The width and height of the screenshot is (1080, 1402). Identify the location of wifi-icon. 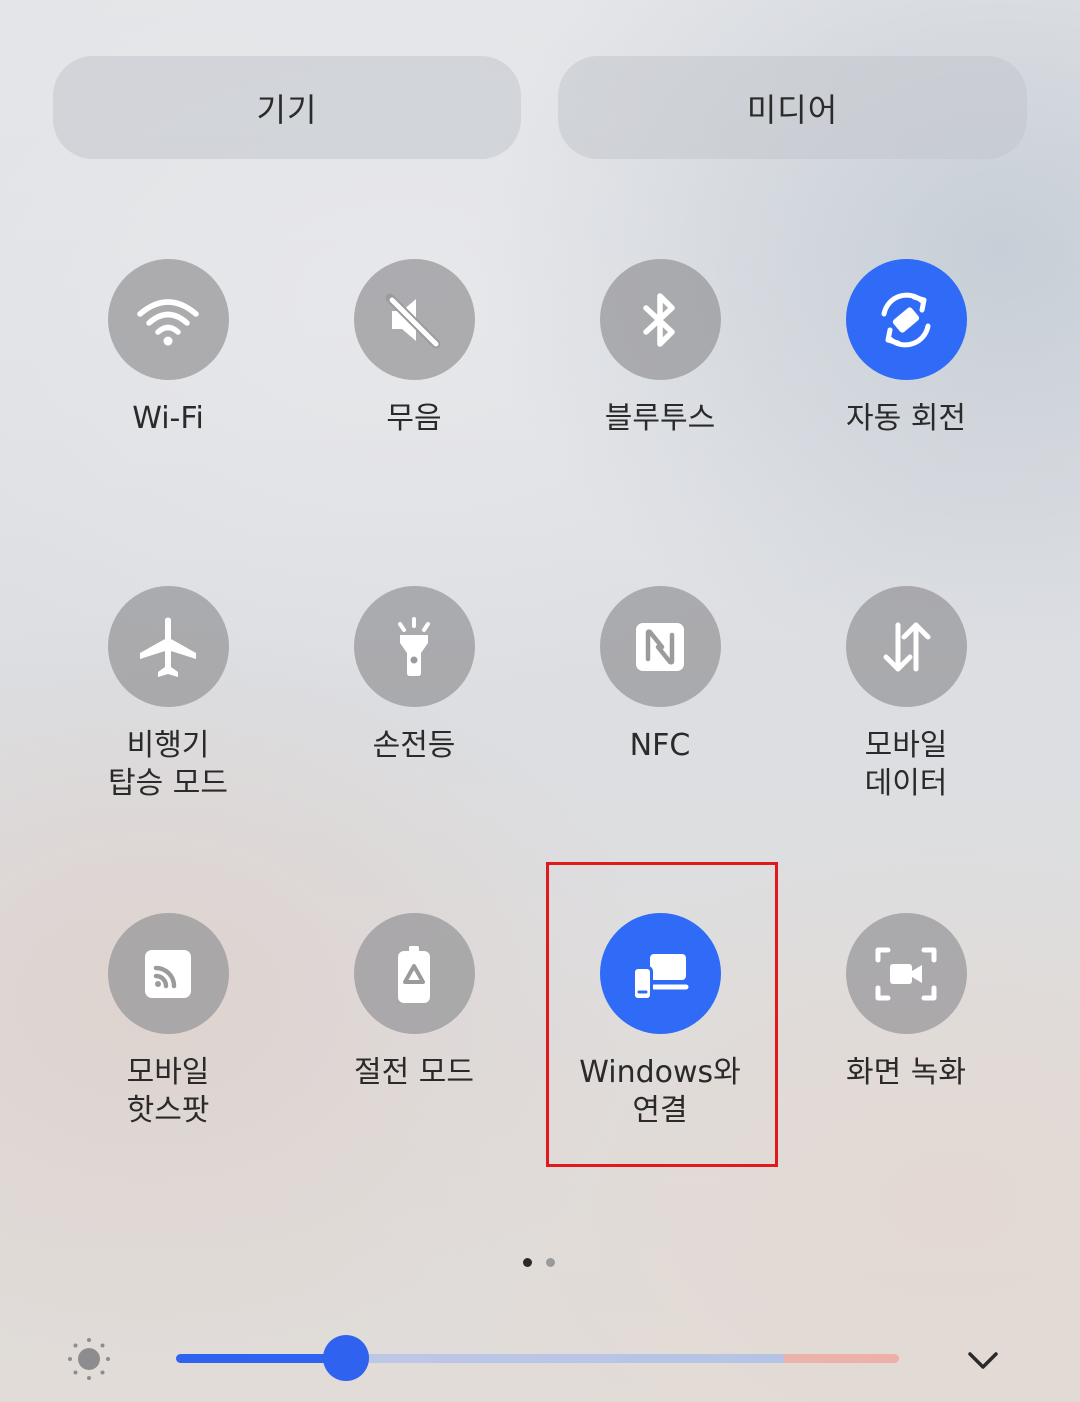
(168, 321).